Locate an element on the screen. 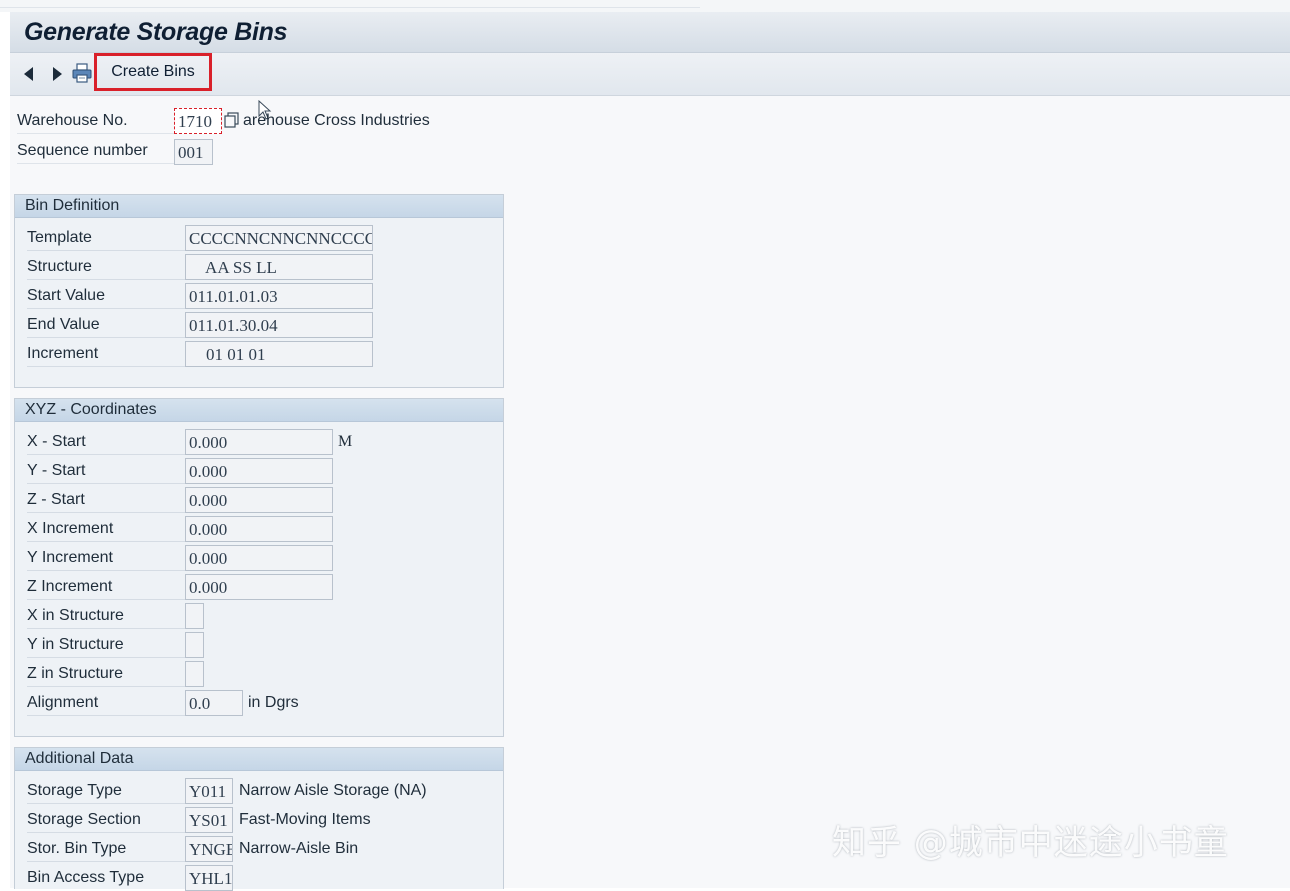 The height and width of the screenshot is (891, 1290). y-increment-label: Y Increment is located at coordinates (70, 557).